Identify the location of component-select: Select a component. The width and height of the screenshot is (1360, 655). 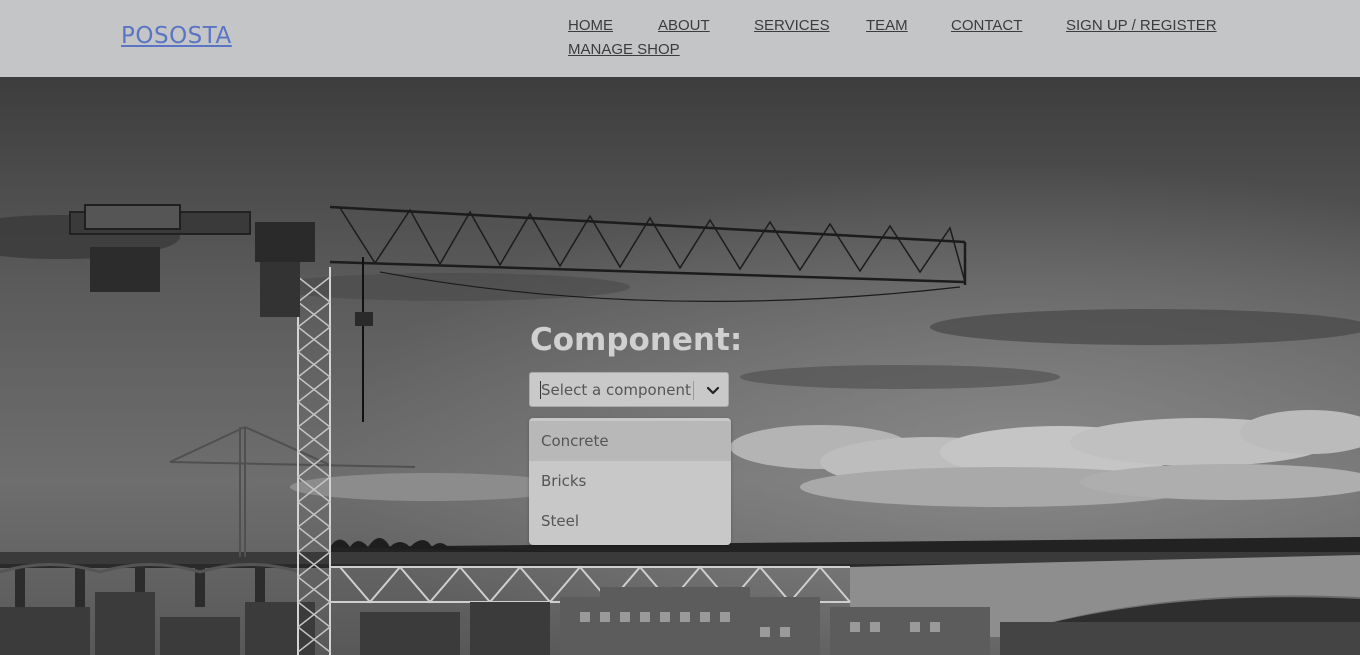
(629, 389).